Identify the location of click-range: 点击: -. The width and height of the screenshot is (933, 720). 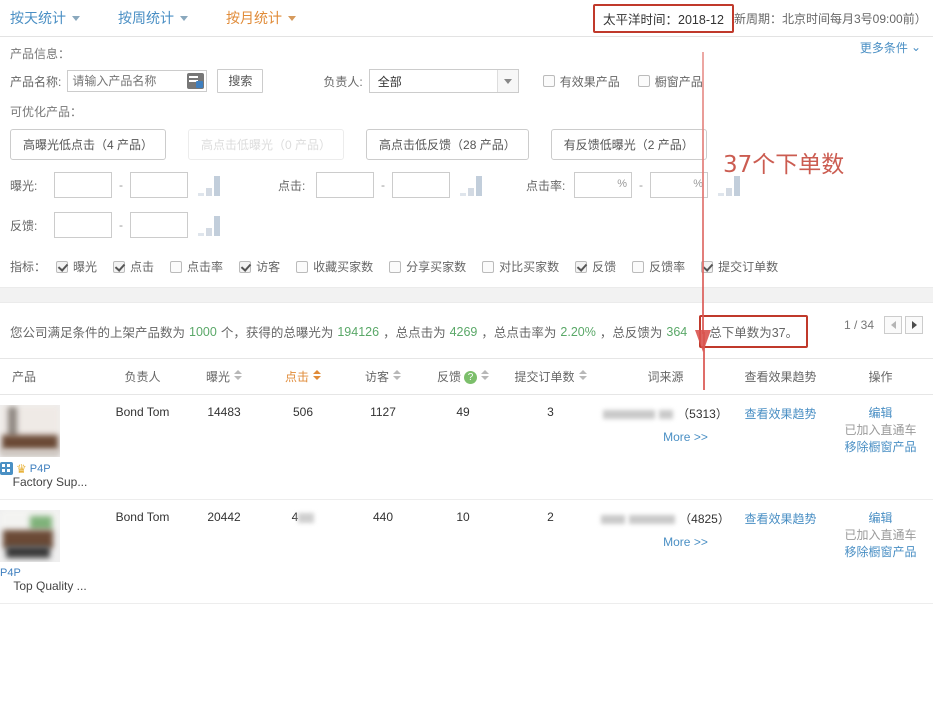
(380, 185).